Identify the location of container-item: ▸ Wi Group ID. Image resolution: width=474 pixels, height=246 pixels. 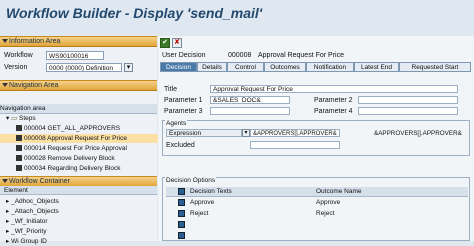
(81, 241).